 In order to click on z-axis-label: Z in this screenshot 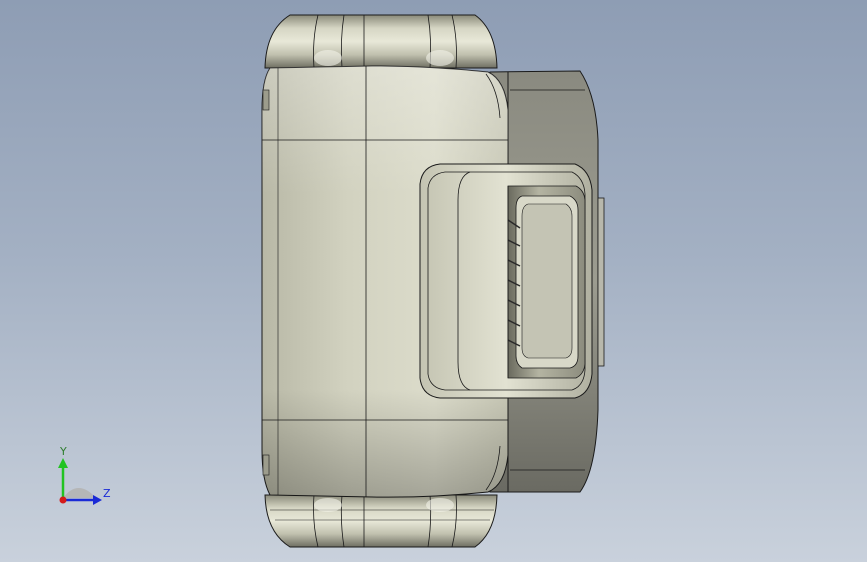, I will do `click(107, 493)`.